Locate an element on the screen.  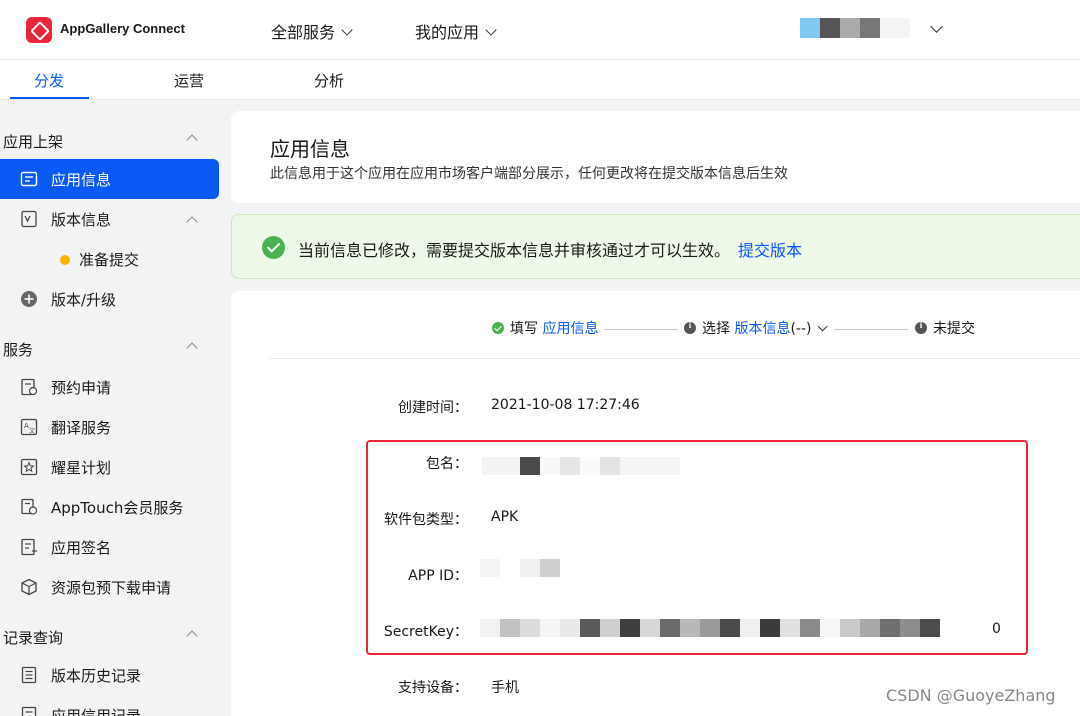
step2-link: 版本信息 is located at coordinates (762, 329).